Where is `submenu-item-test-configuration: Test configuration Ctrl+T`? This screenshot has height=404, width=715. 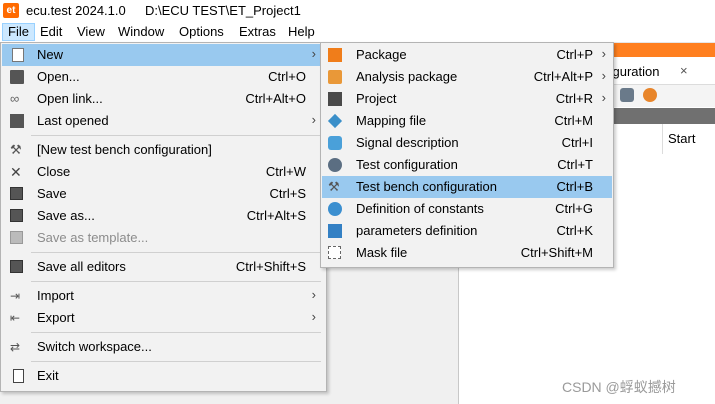 submenu-item-test-configuration: Test configuration Ctrl+T is located at coordinates (467, 165).